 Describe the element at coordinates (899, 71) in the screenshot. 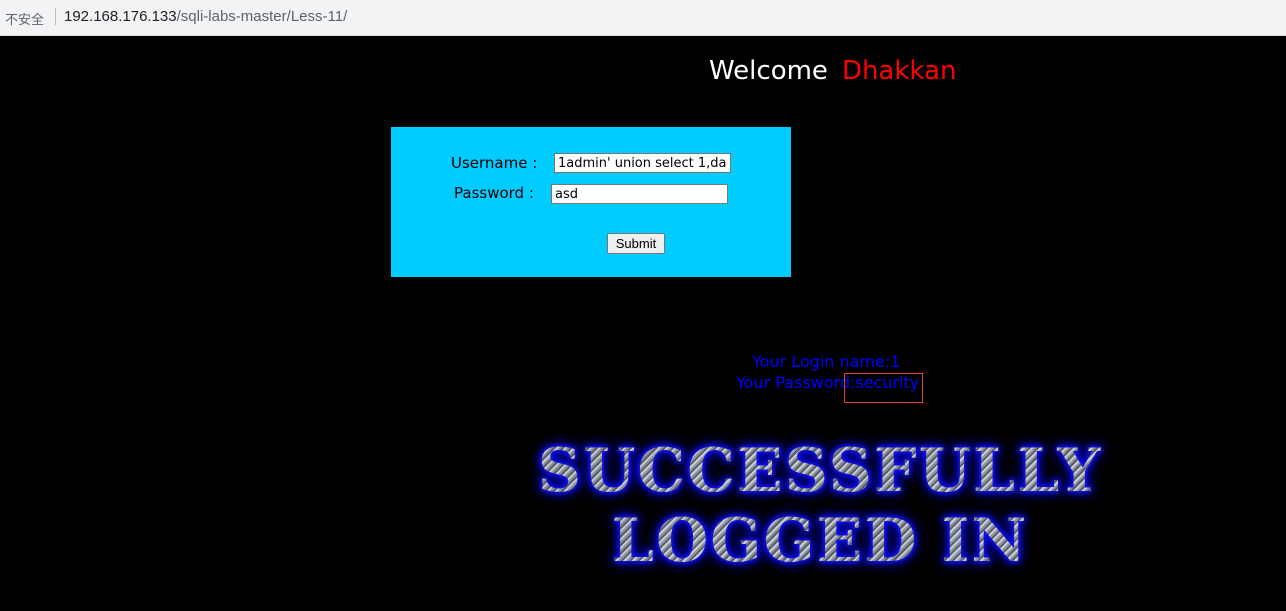

I see `welcome-name: Dhakkan` at that location.